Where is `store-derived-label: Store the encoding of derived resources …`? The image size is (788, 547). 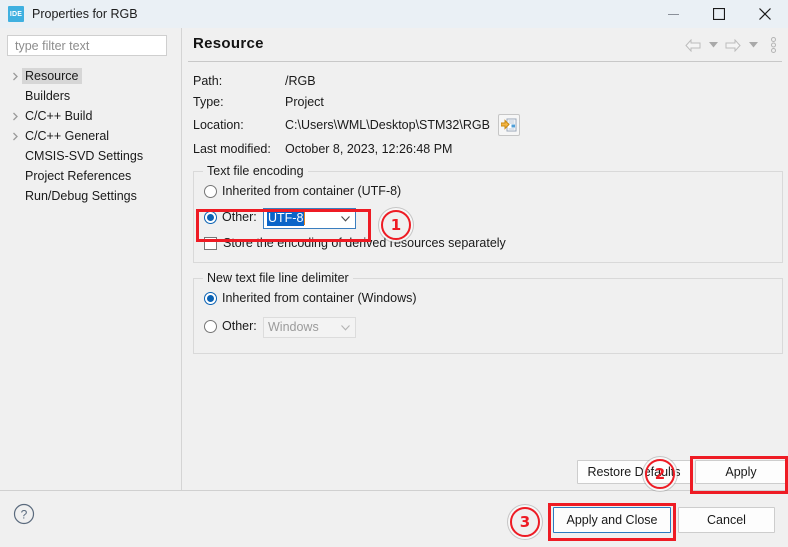
store-derived-label: Store the encoding of derived resources … is located at coordinates (364, 243).